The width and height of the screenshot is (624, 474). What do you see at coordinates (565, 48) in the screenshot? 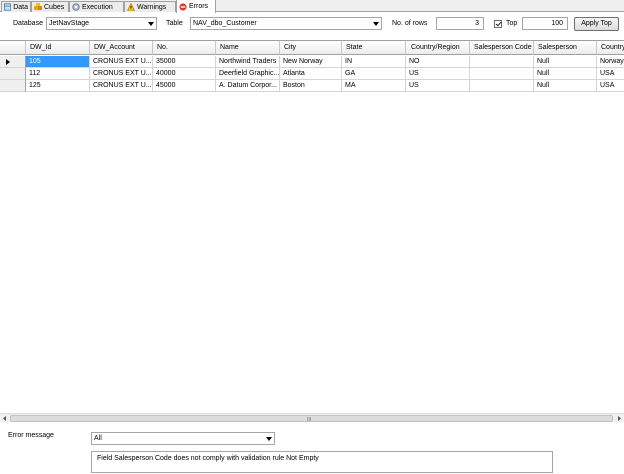
I see `column-header-salesperson: Salesperson` at bounding box center [565, 48].